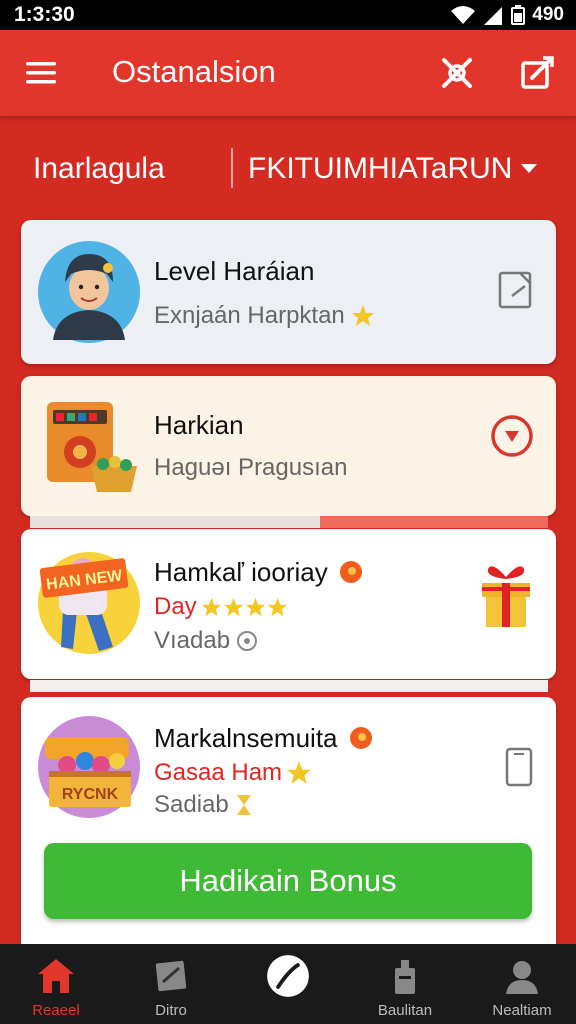 The width and height of the screenshot is (576, 1024). Describe the element at coordinates (56, 976) in the screenshot. I see `home-icon` at that location.